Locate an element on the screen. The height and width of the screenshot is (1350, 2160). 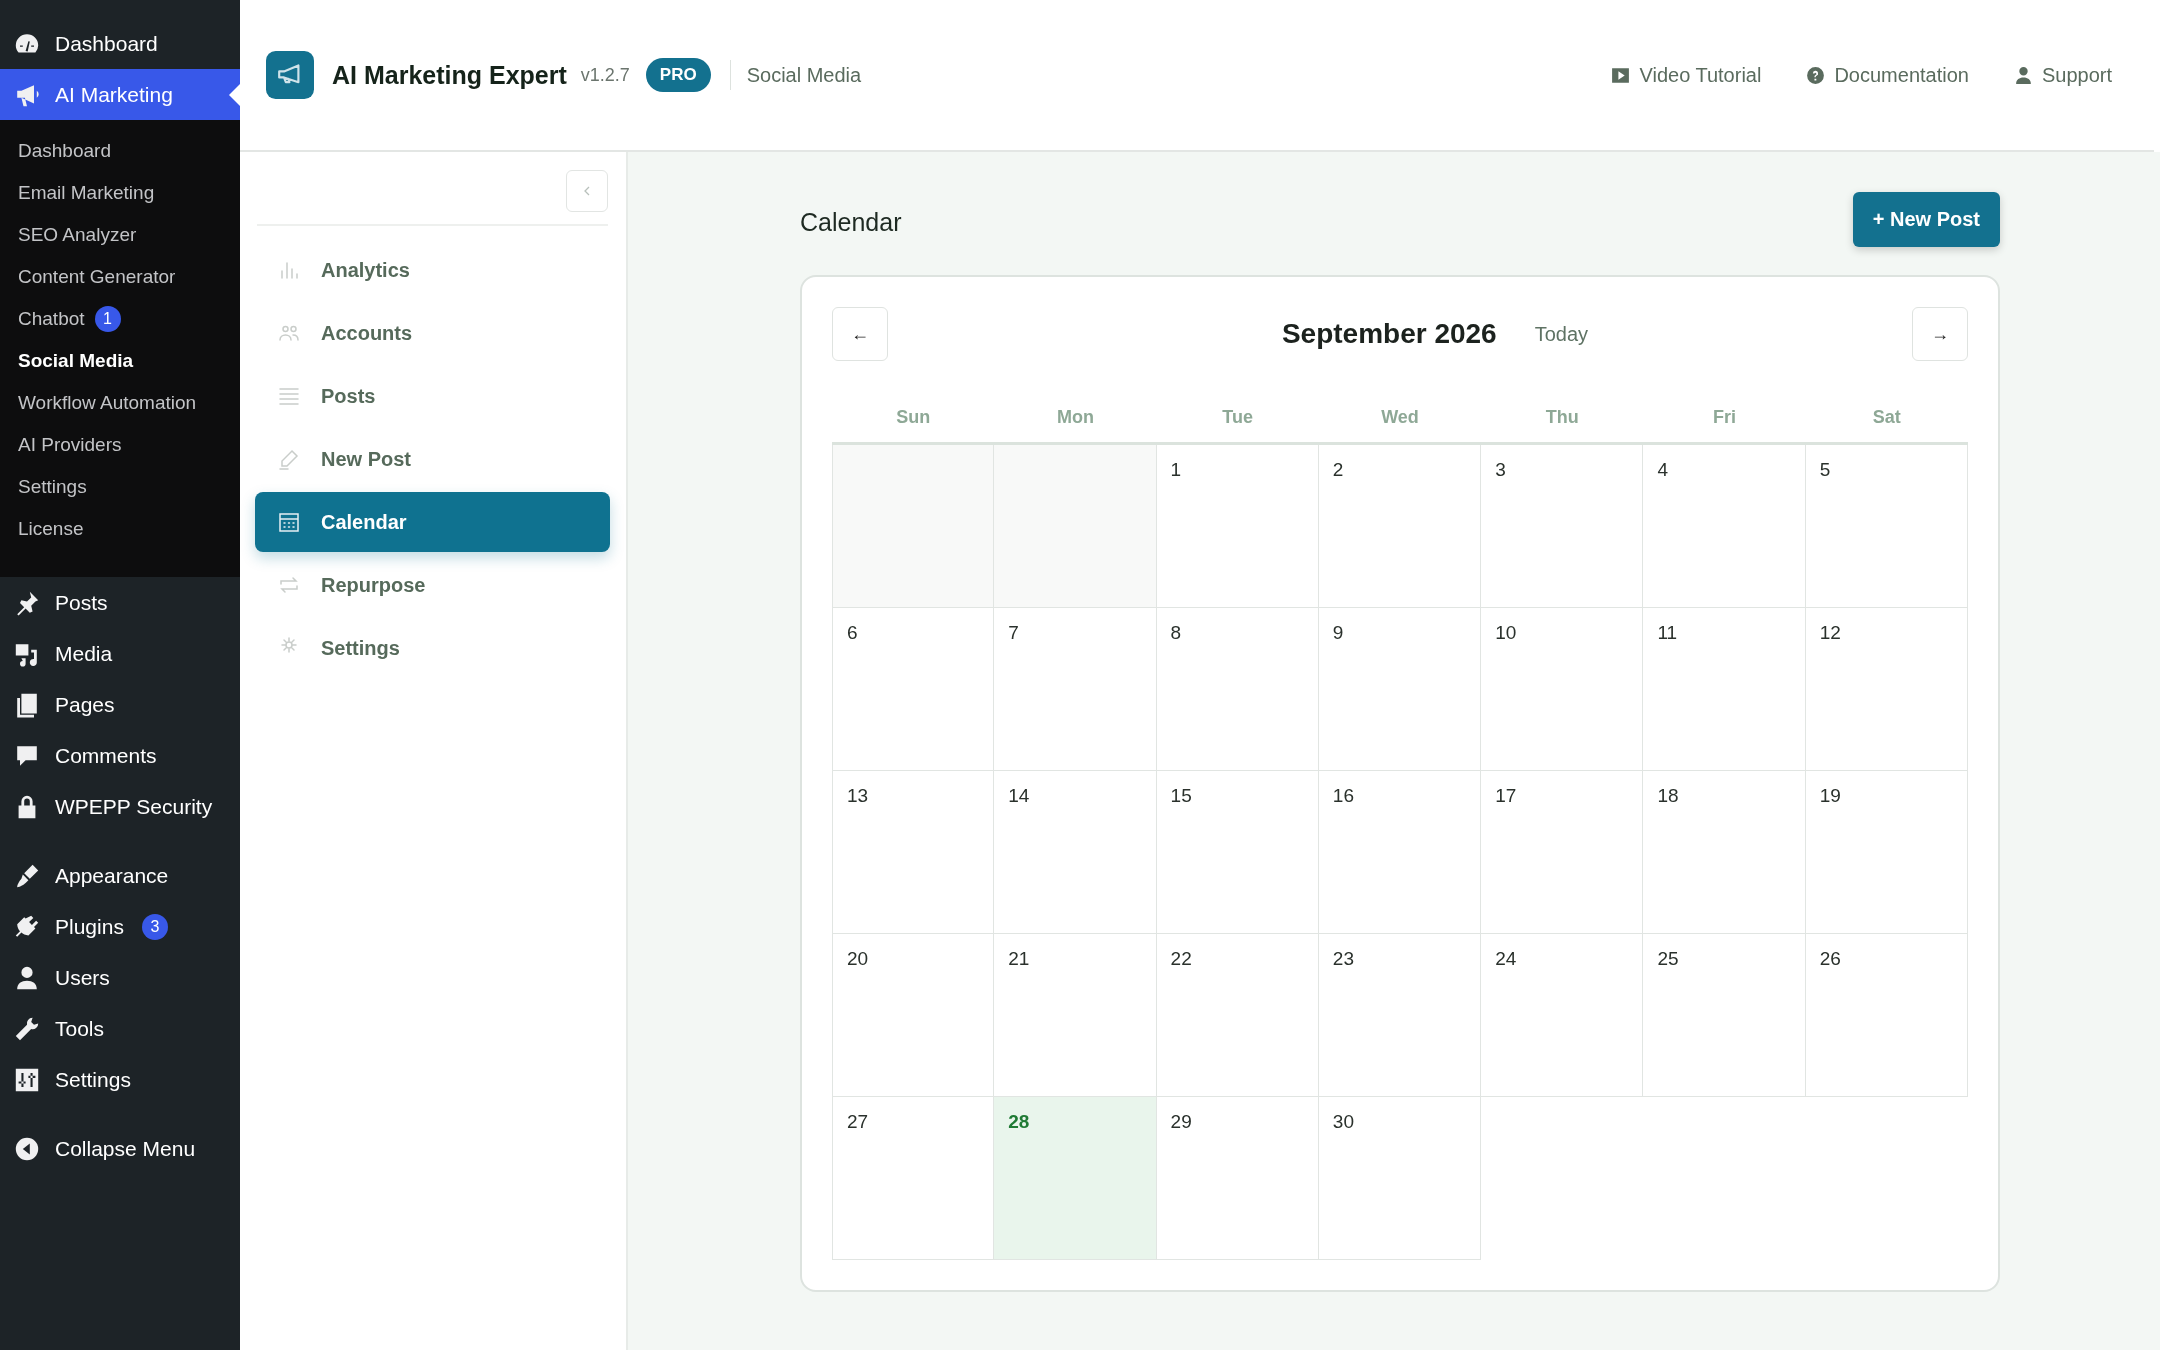
header-link: Documentation is located at coordinates (1887, 75).